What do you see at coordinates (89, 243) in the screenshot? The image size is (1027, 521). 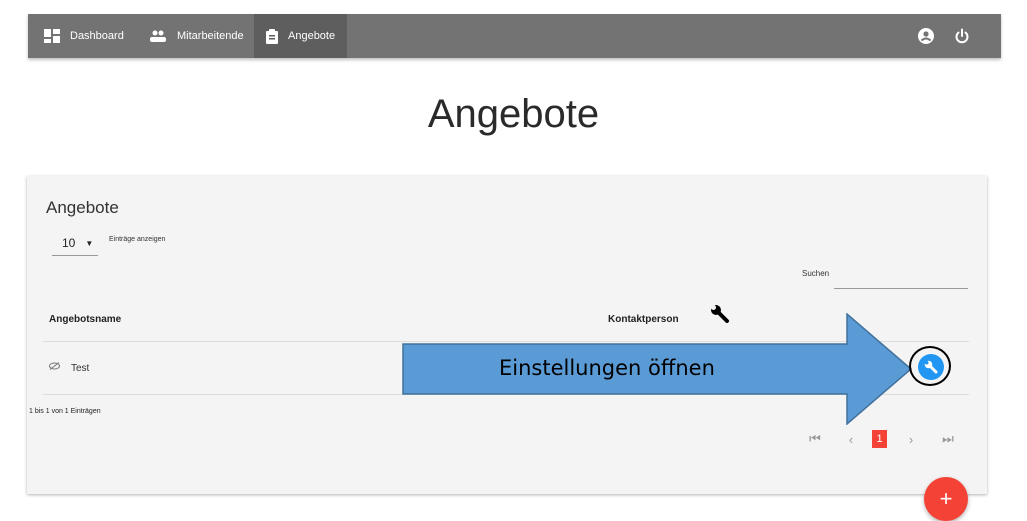 I see `chevron-down-icon: ▼` at bounding box center [89, 243].